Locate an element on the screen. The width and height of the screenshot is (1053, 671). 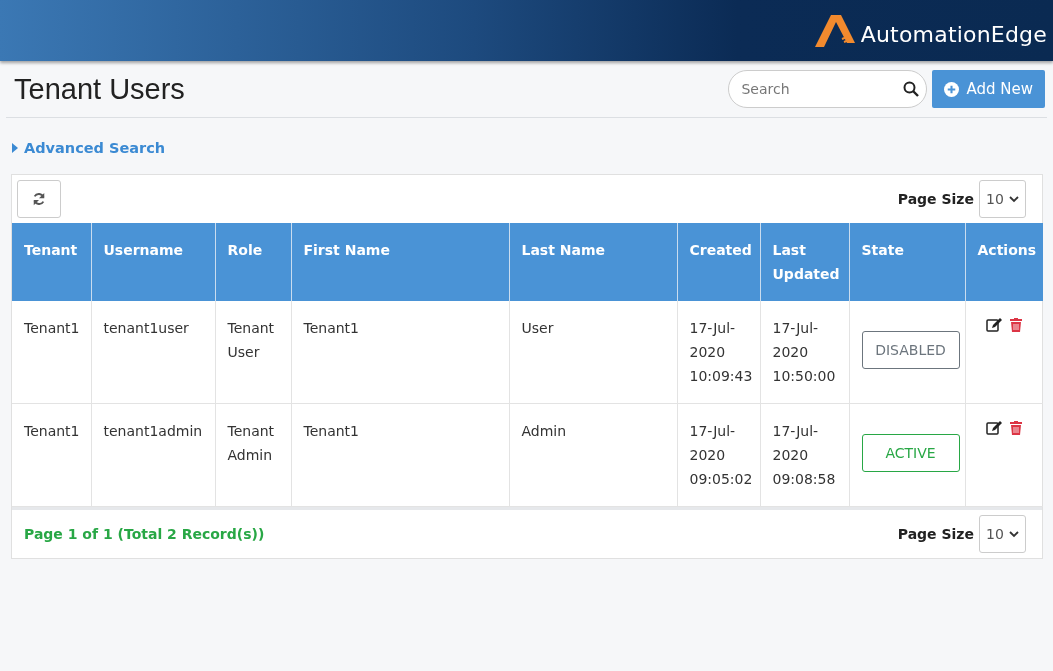
table-cell: Tenant User is located at coordinates (253, 352).